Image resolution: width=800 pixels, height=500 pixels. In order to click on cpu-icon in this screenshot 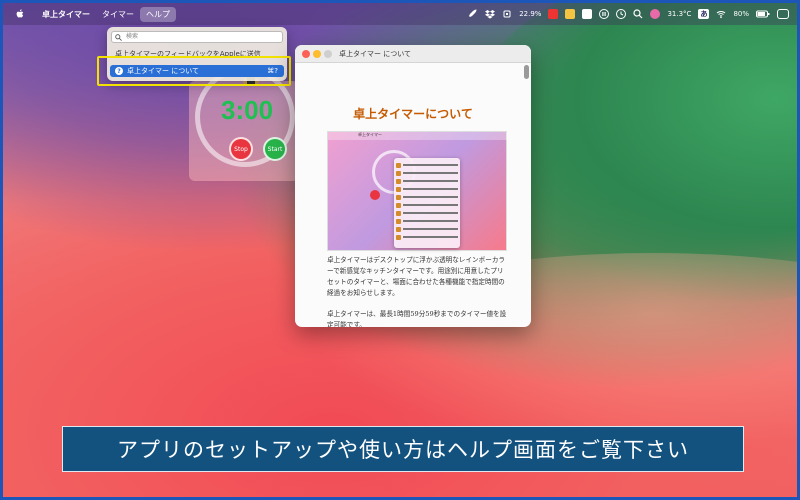, I will do `click(507, 14)`.